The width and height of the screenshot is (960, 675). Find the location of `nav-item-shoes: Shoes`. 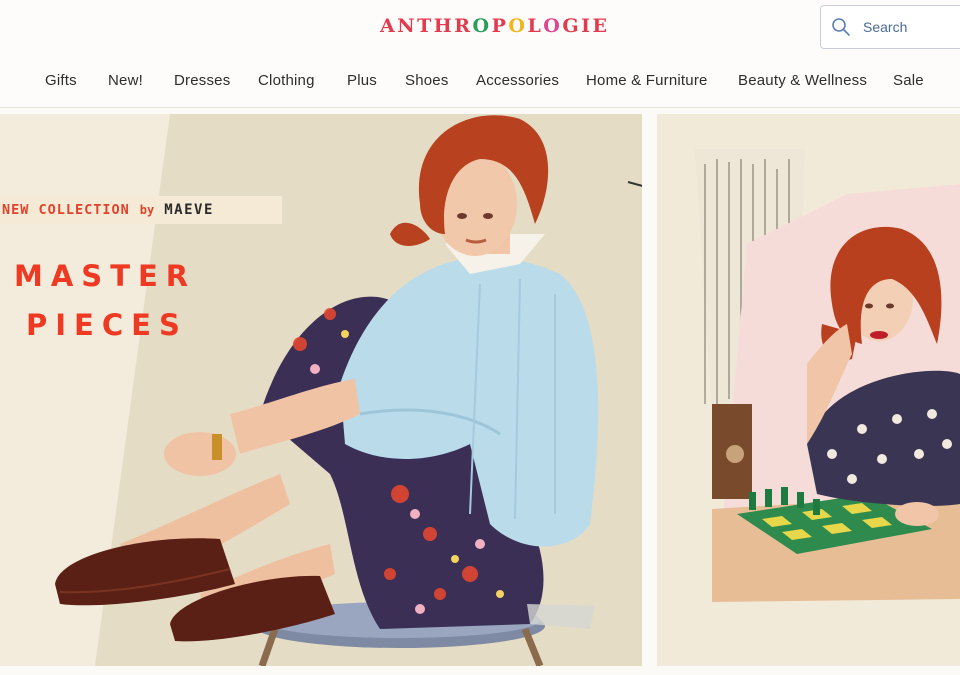

nav-item-shoes: Shoes is located at coordinates (427, 80).